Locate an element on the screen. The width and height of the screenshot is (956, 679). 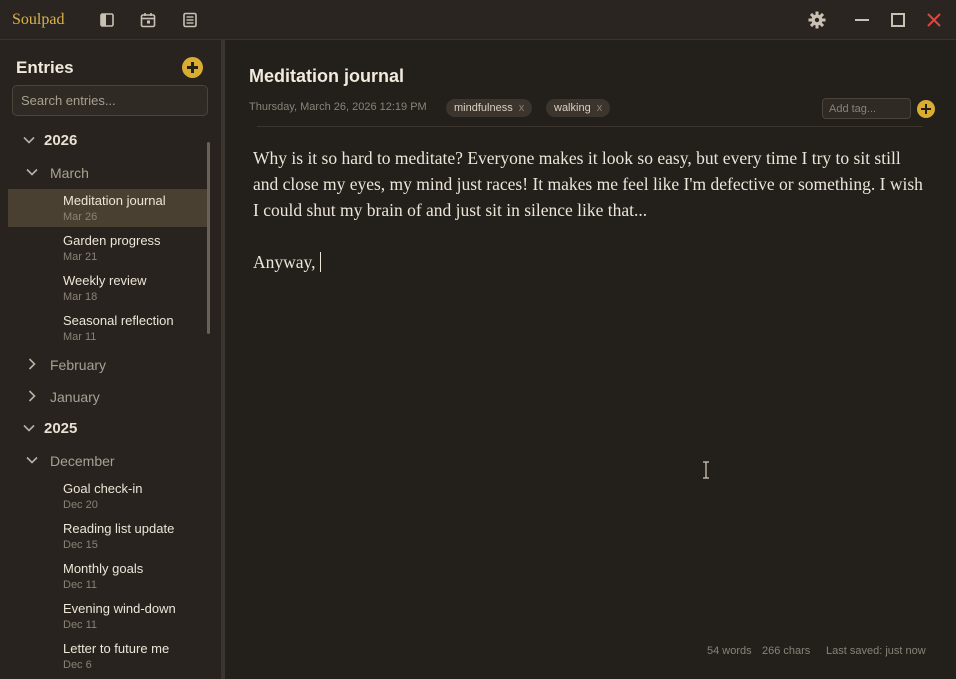
save-status: Last saved: just now is located at coordinates (876, 651).